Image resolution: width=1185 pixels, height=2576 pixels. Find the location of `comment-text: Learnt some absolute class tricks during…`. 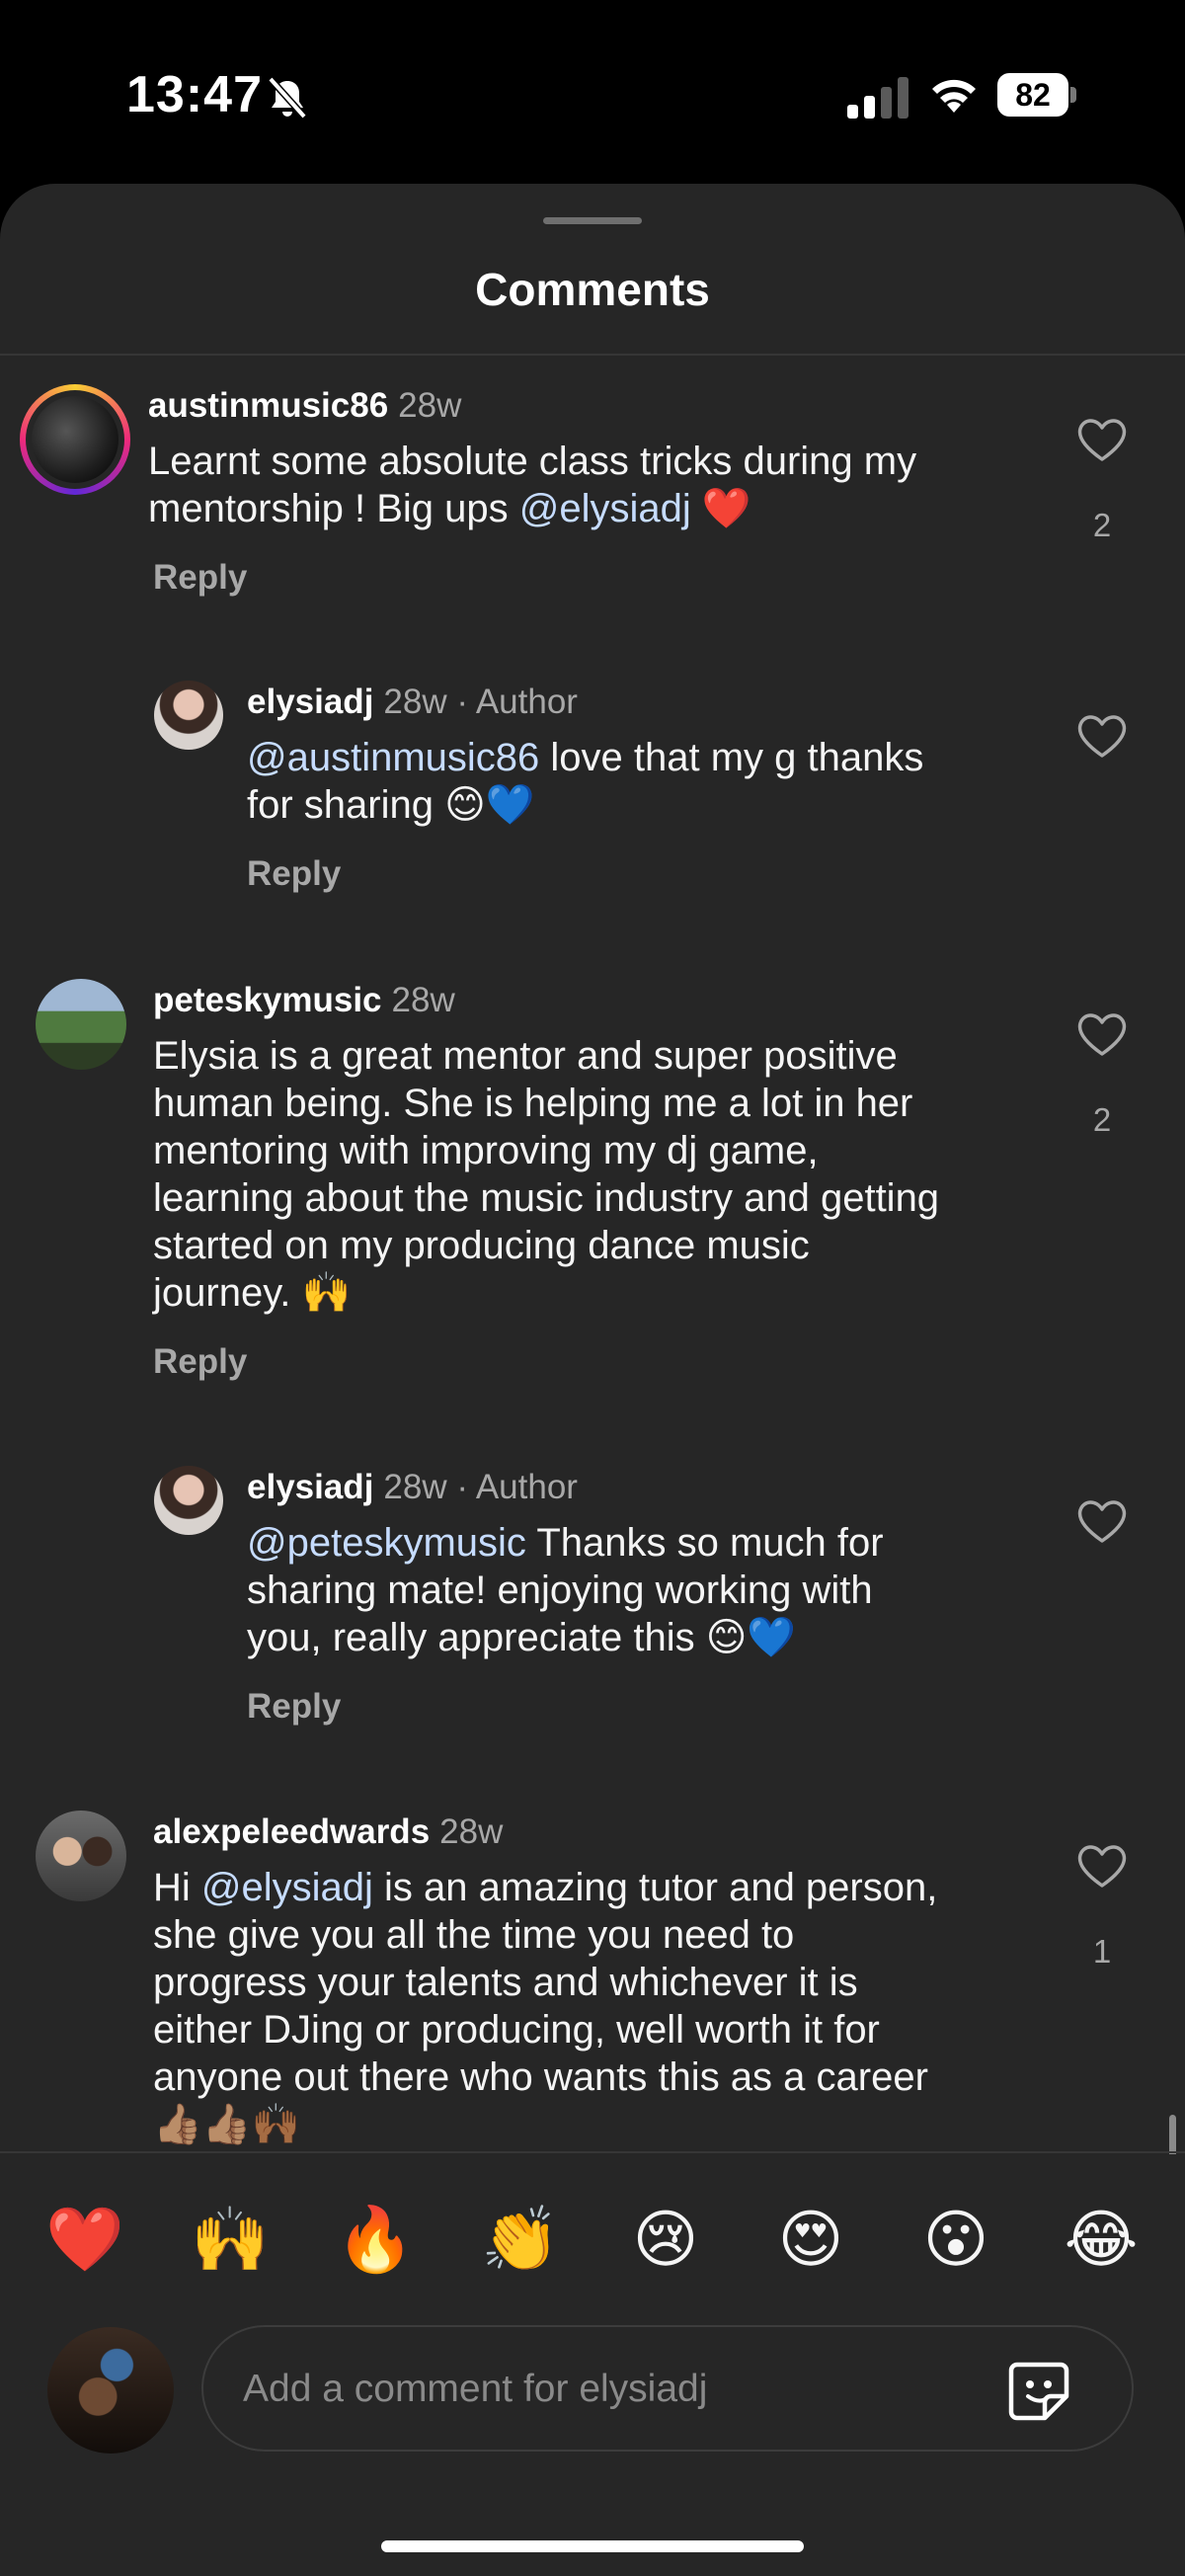

comment-text: Learnt some absolute class tricks during… is located at coordinates (582, 485).